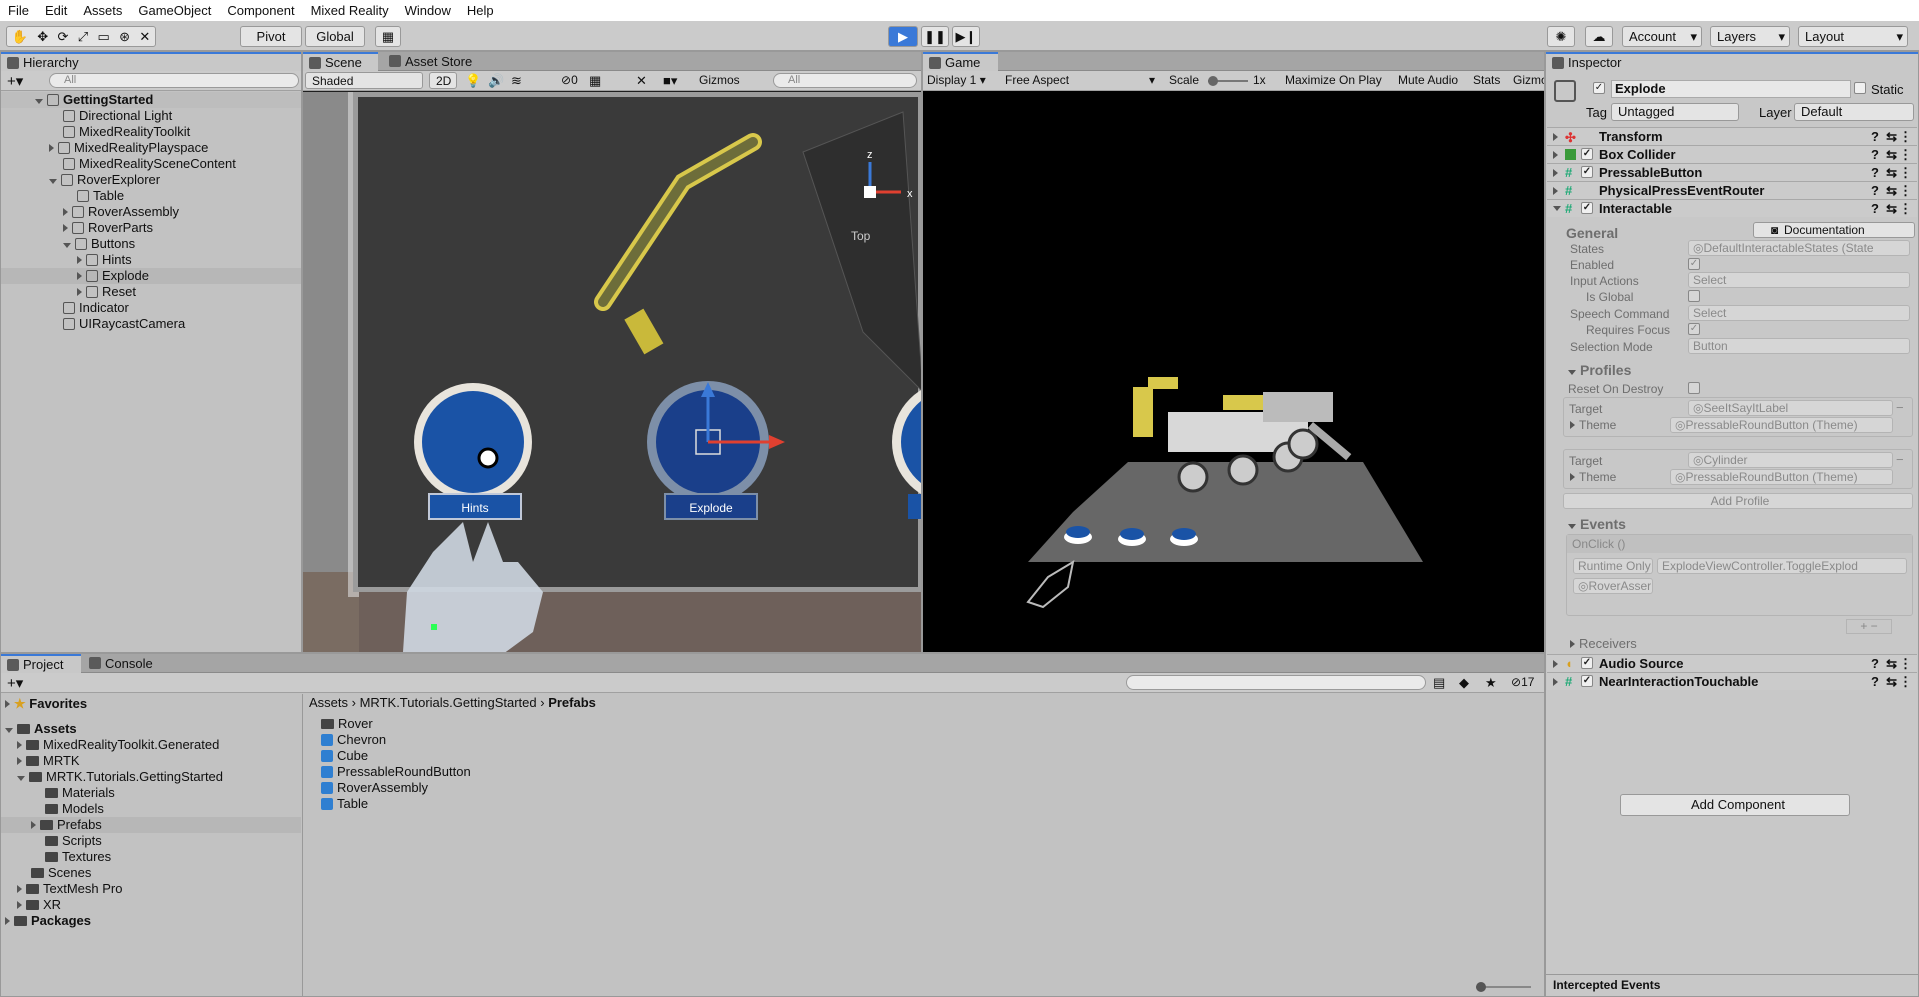  I want to click on speech-command-dropdown: Select, so click(1799, 313).